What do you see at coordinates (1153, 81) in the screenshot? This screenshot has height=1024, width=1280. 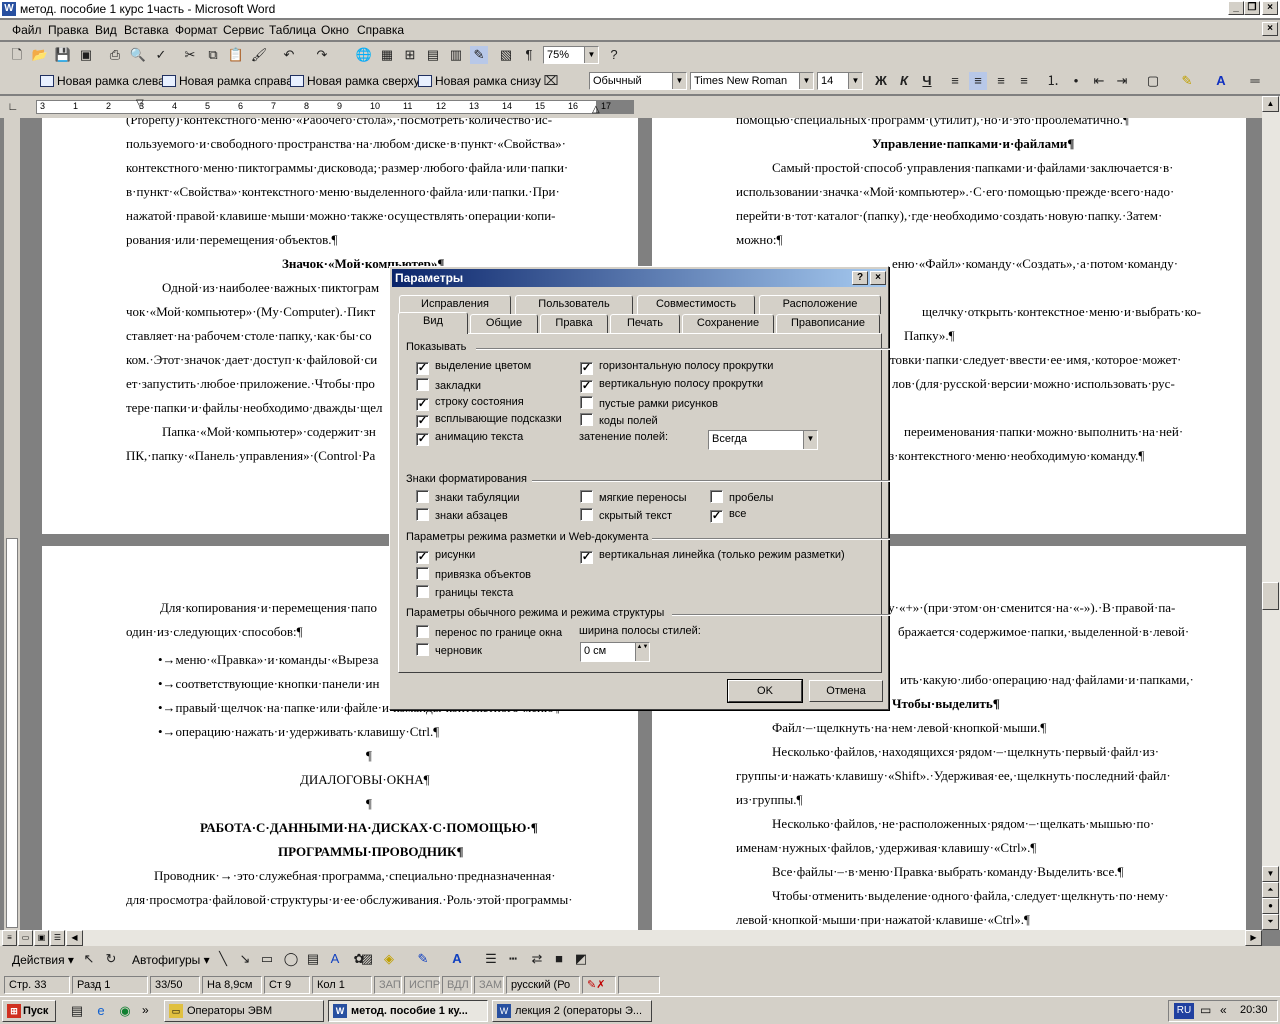 I see `borders-icon: ▢` at bounding box center [1153, 81].